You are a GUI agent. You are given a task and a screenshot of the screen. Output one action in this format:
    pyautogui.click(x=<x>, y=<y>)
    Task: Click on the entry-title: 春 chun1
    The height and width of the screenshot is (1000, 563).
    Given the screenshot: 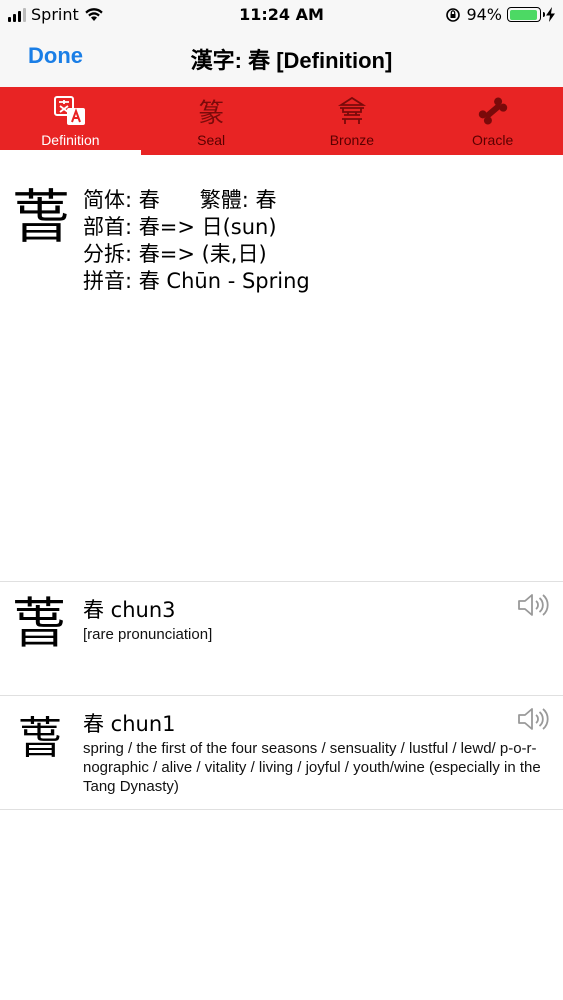 What is the action you would take?
    pyautogui.click(x=129, y=724)
    